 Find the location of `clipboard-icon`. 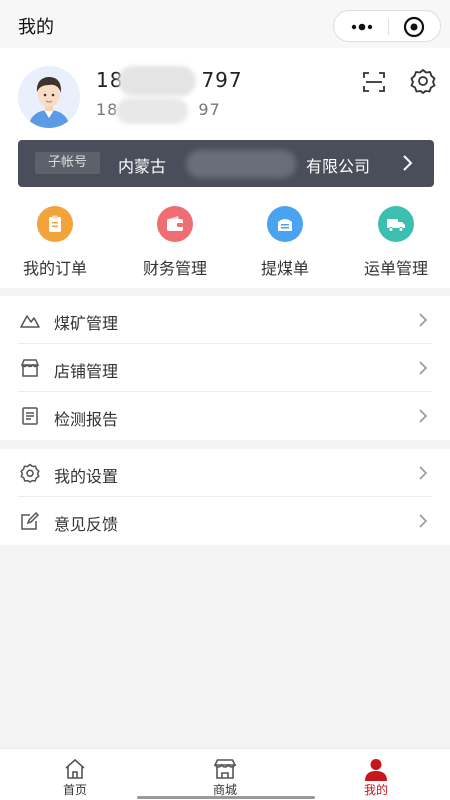

clipboard-icon is located at coordinates (55, 224).